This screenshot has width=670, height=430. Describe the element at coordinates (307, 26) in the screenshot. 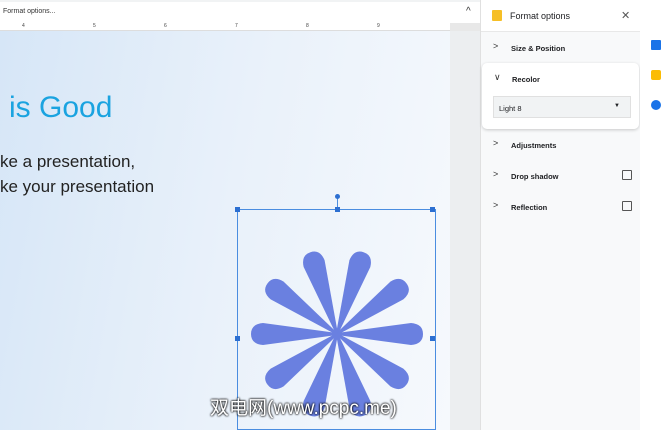

I see `ruler-number: 8` at that location.